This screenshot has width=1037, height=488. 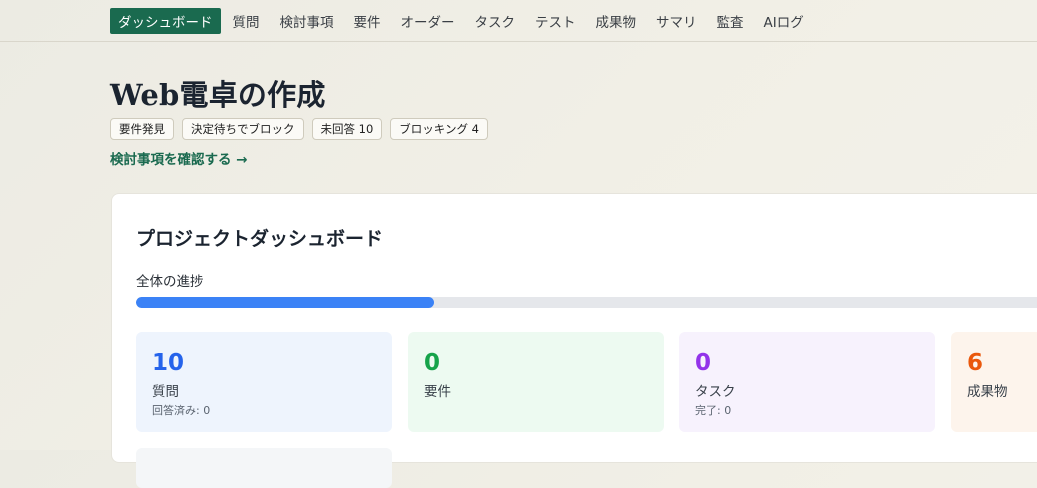 I want to click on status-badges: 要件発見 決定待ちでブロック 未回答 10 ブロッキング 4, so click(x=299, y=129).